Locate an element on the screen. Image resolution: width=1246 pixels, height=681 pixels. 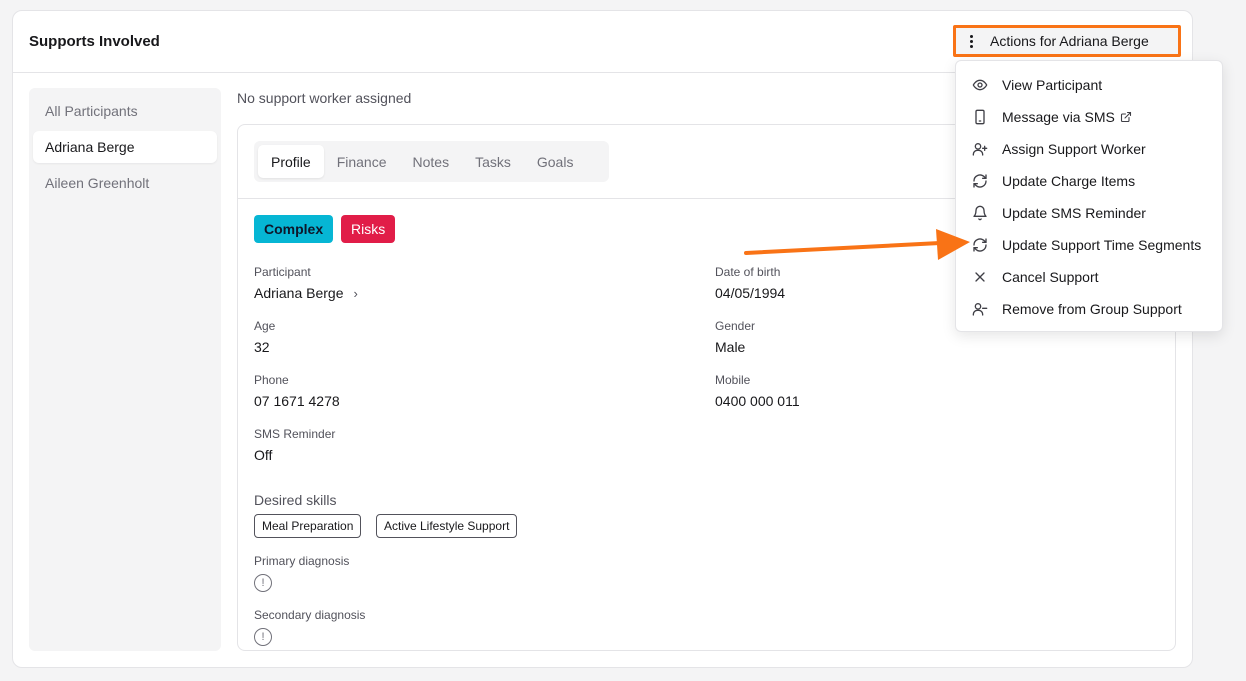
sms-reminder-label: SMS Reminder is located at coordinates (295, 434).